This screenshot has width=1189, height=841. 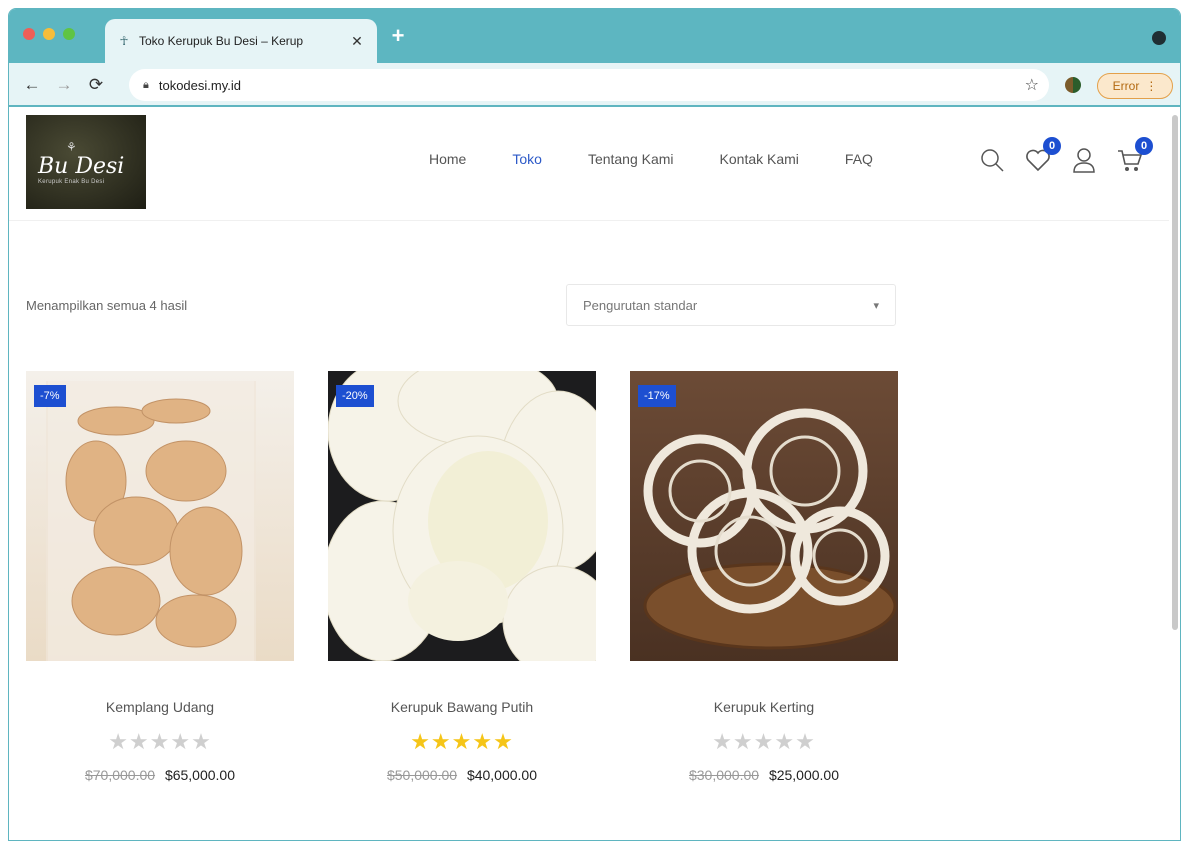 I want to click on url-text: tokodesi.my.id, so click(x=199, y=85).